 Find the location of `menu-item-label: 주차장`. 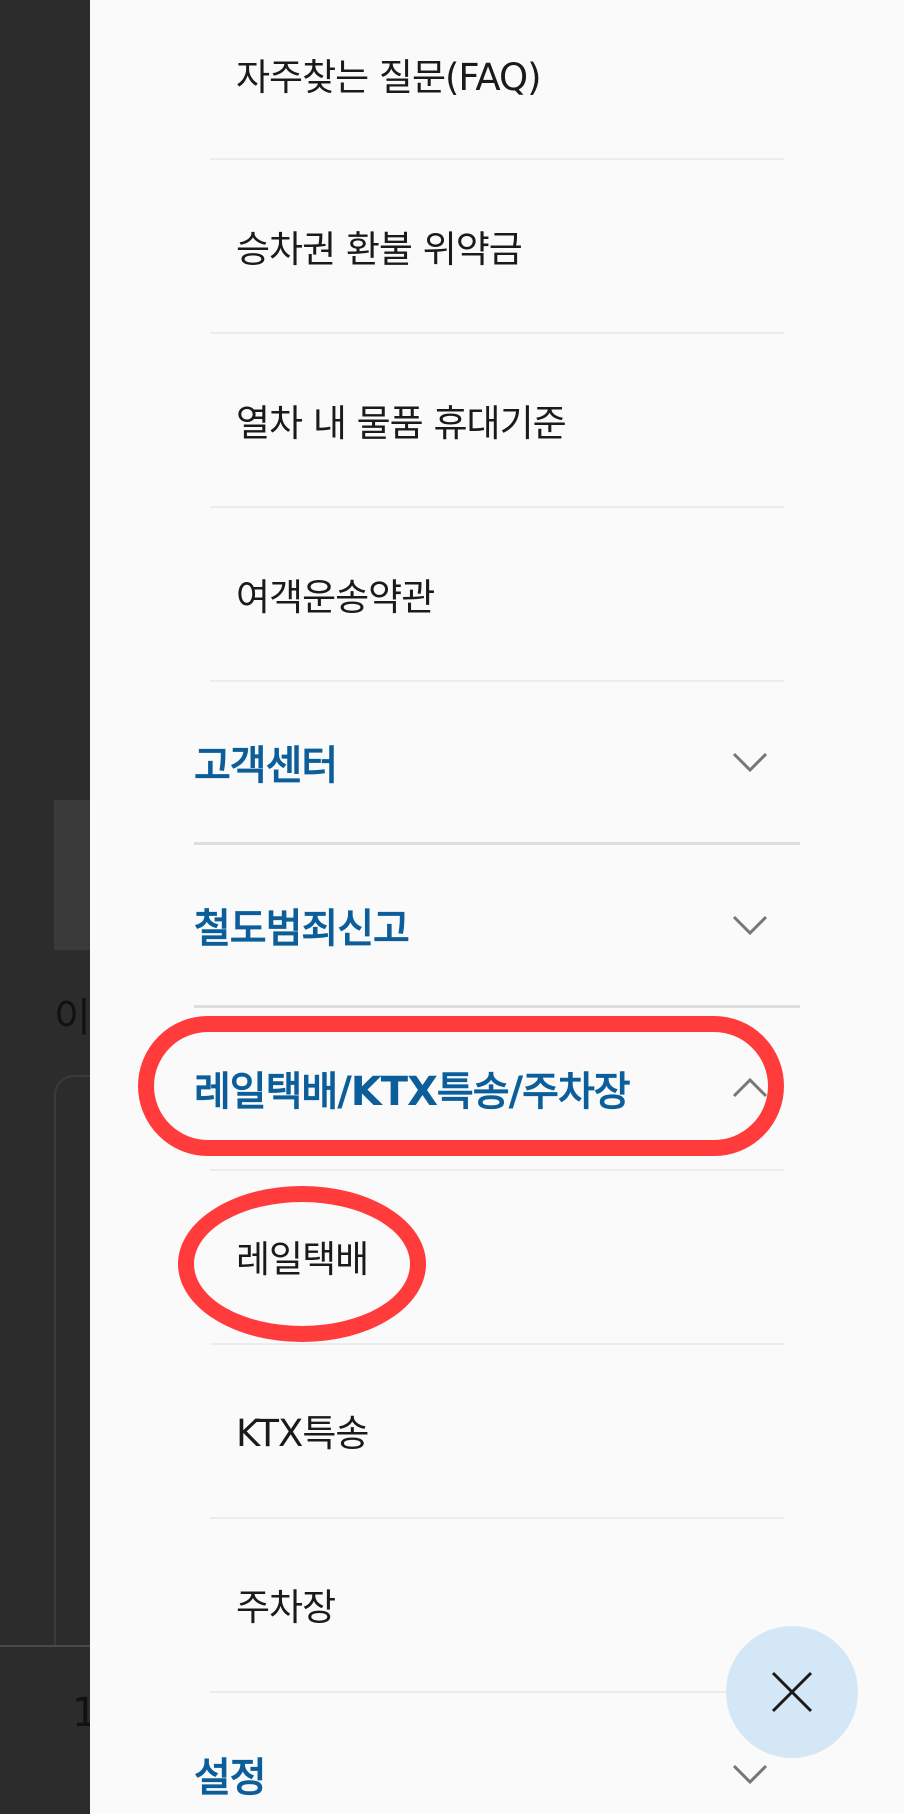

menu-item-label: 주차장 is located at coordinates (286, 1607).